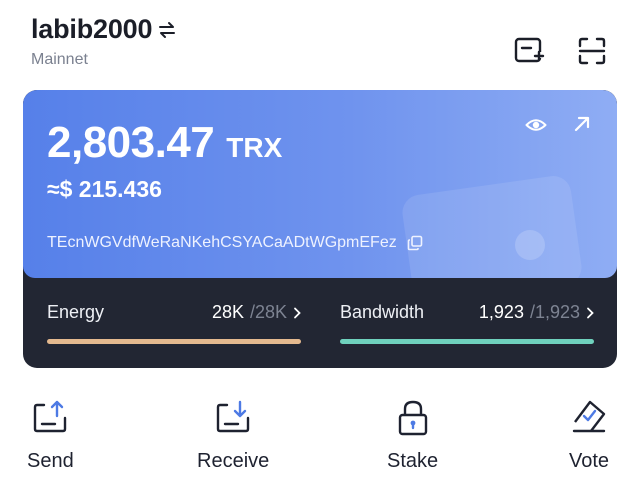 This screenshot has width=640, height=477. I want to click on scan-icon, so click(592, 51).